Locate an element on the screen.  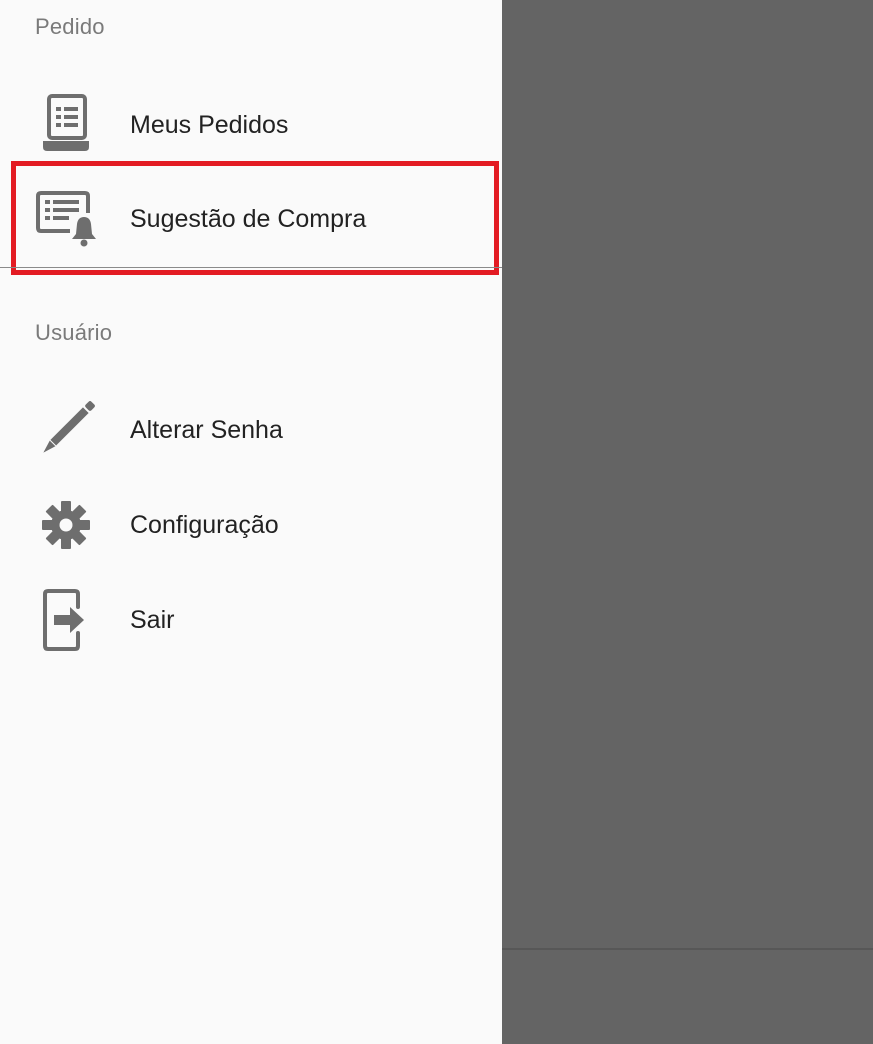
menu-item-sair: Sair is located at coordinates (251, 620).